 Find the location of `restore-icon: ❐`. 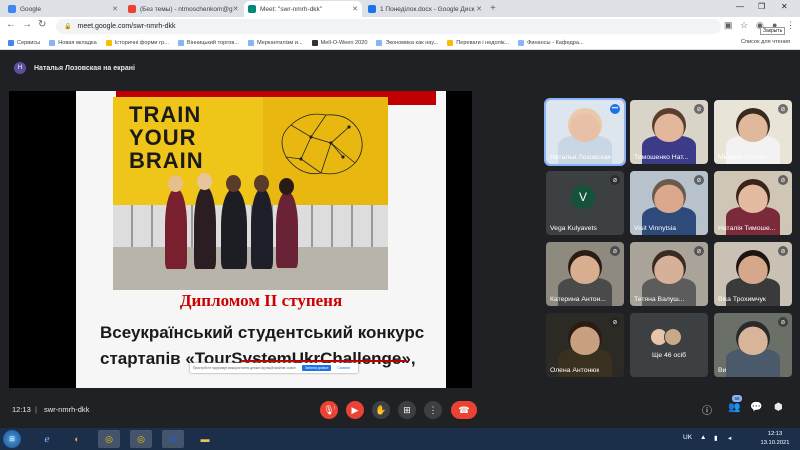

restore-icon: ❐ is located at coordinates (761, 6).